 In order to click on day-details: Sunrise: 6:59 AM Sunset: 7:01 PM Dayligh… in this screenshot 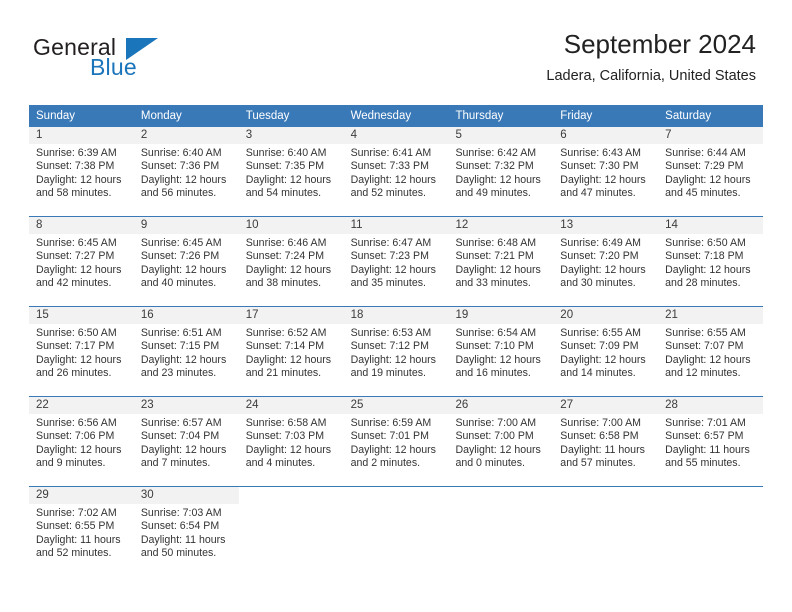, I will do `click(396, 442)`.